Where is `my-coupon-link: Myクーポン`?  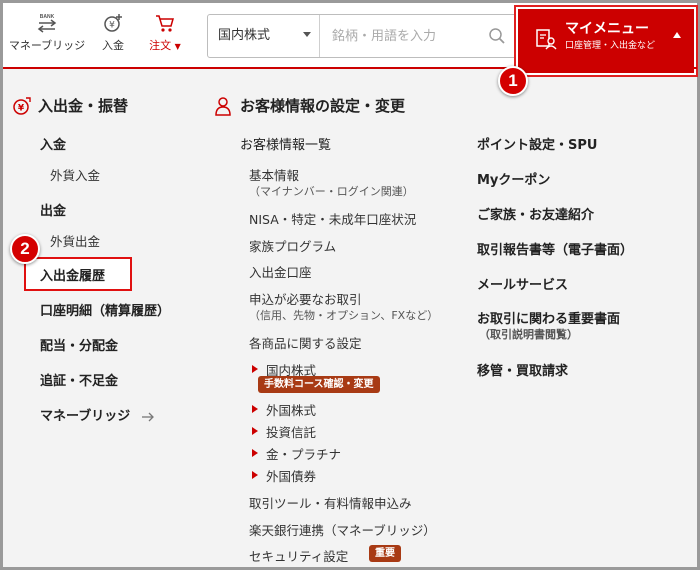
my-coupon-link: Myクーポン is located at coordinates (513, 178).